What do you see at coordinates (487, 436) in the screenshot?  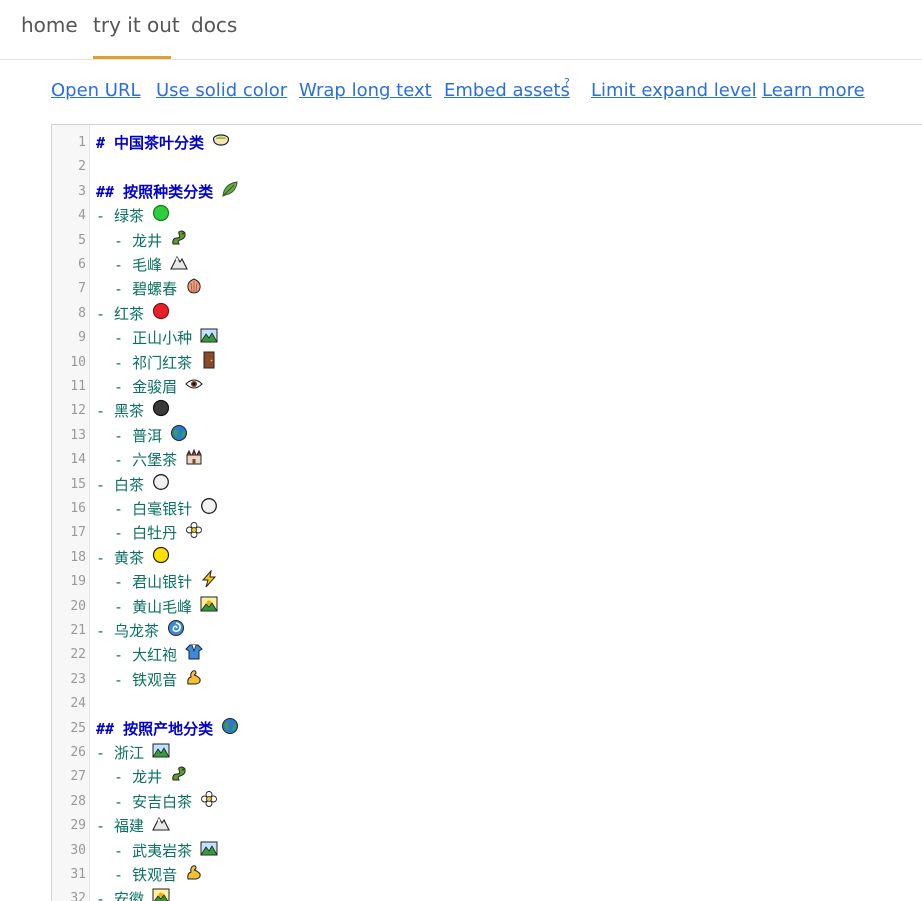 I see `editor-line: 13 - 普洱` at bounding box center [487, 436].